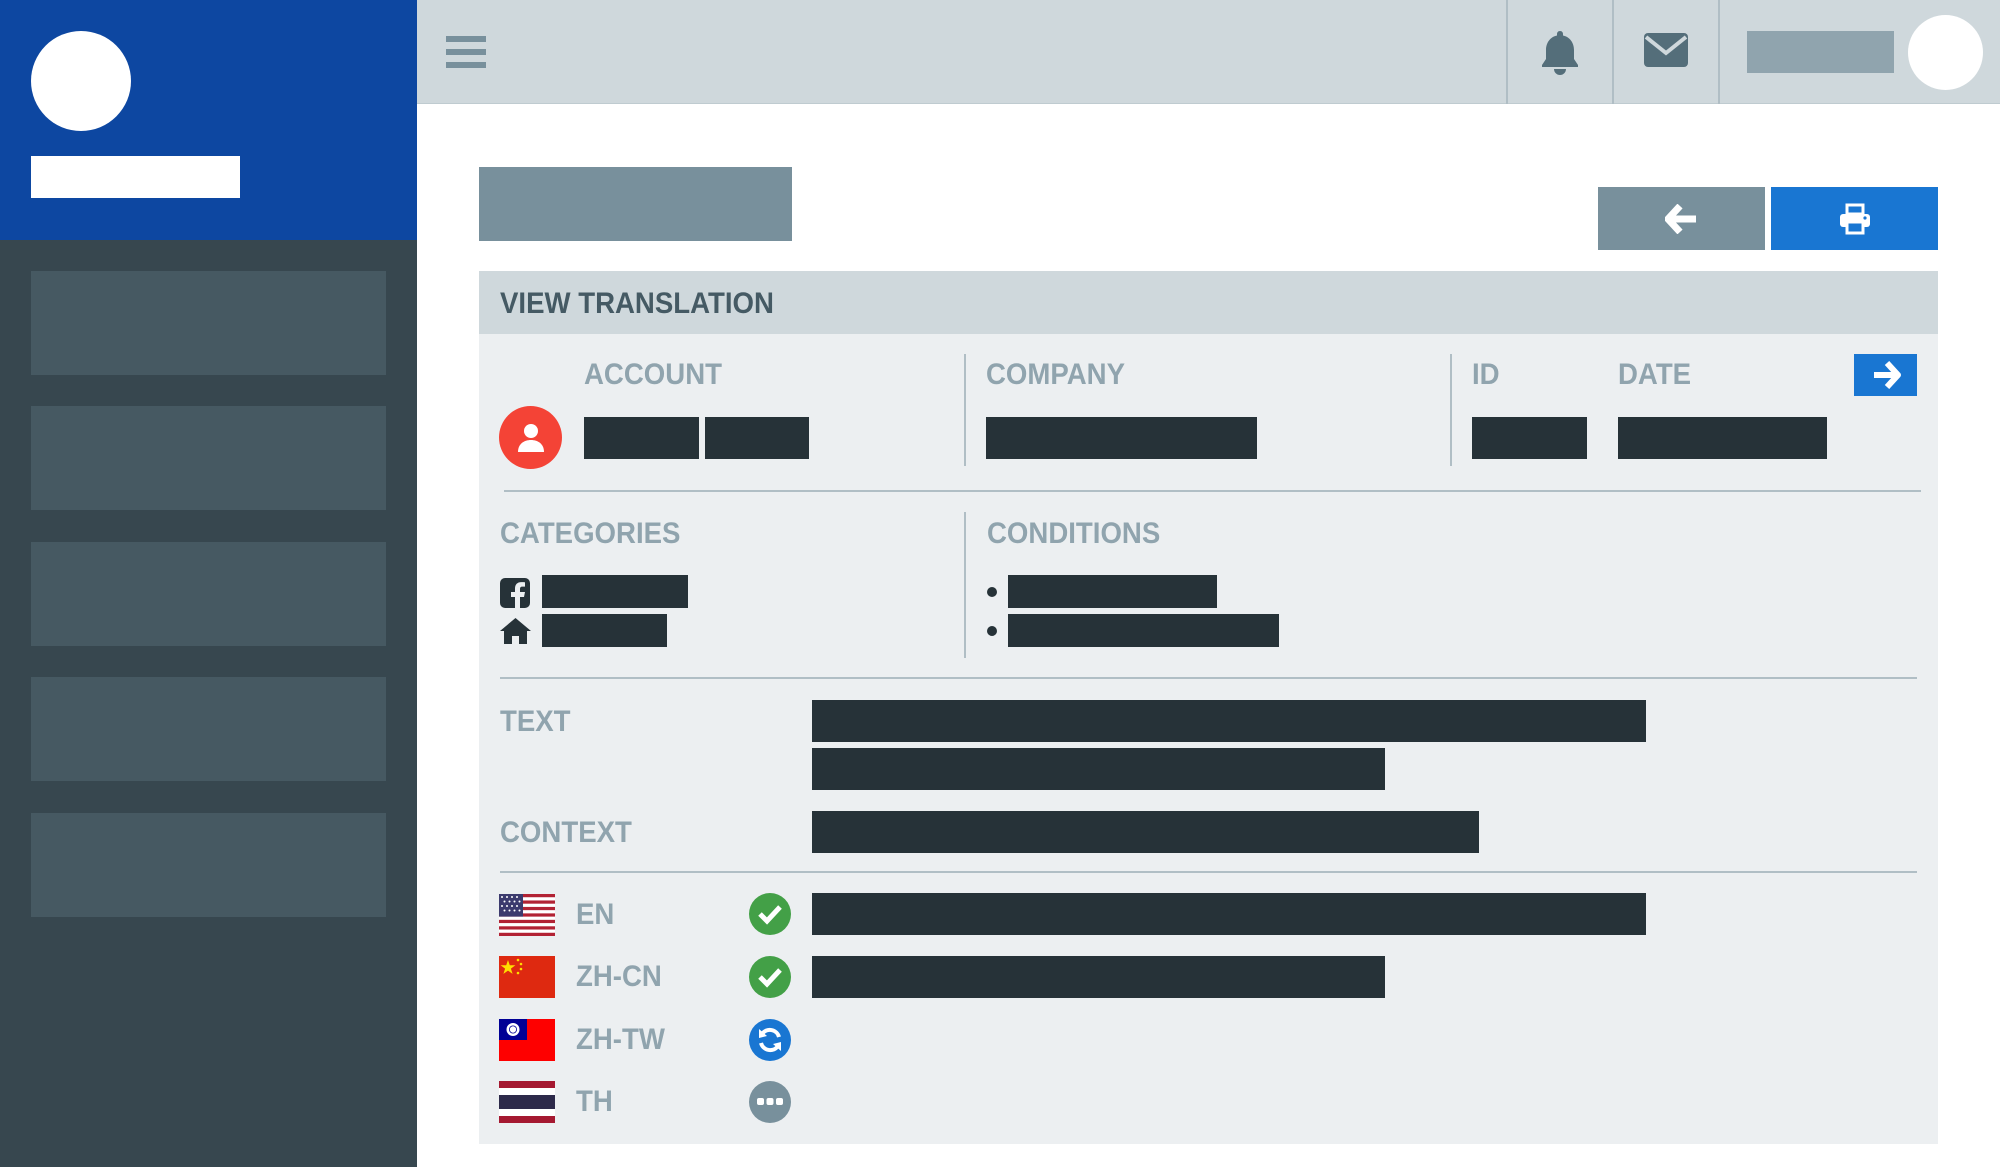 The image size is (2000, 1167). What do you see at coordinates (527, 1102) in the screenshot?
I see `th-flag-icon` at bounding box center [527, 1102].